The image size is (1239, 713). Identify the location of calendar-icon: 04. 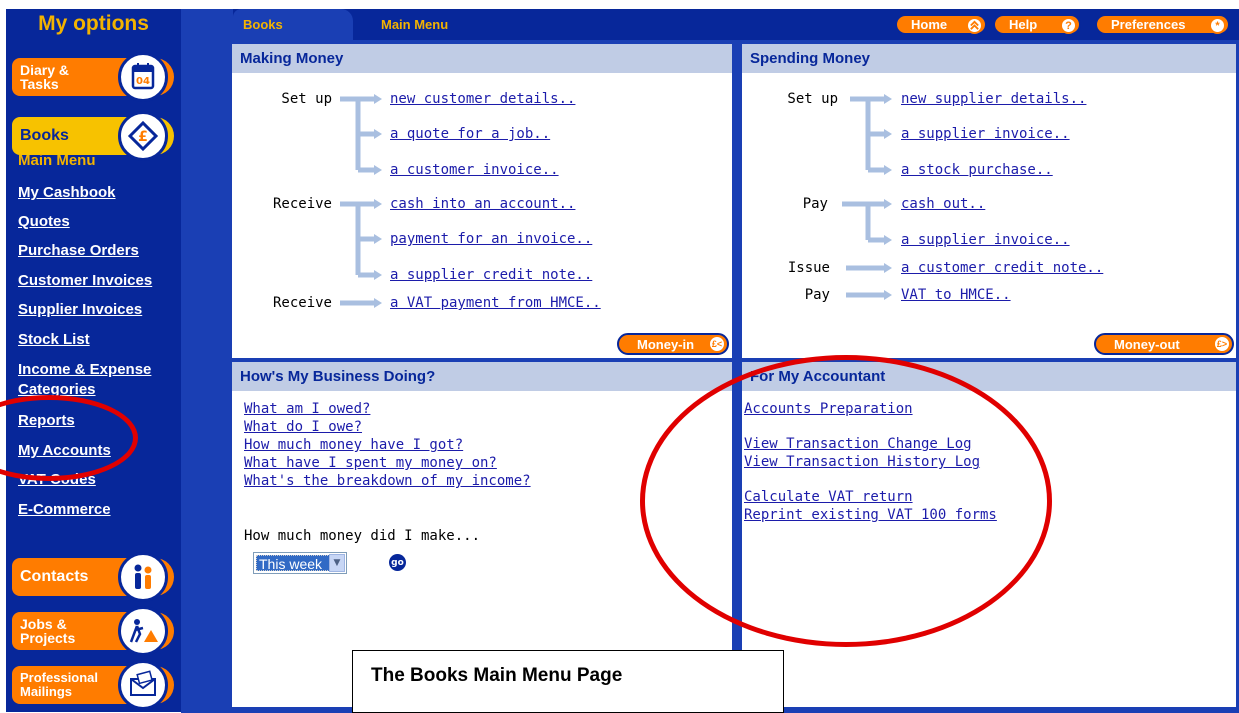
(143, 77).